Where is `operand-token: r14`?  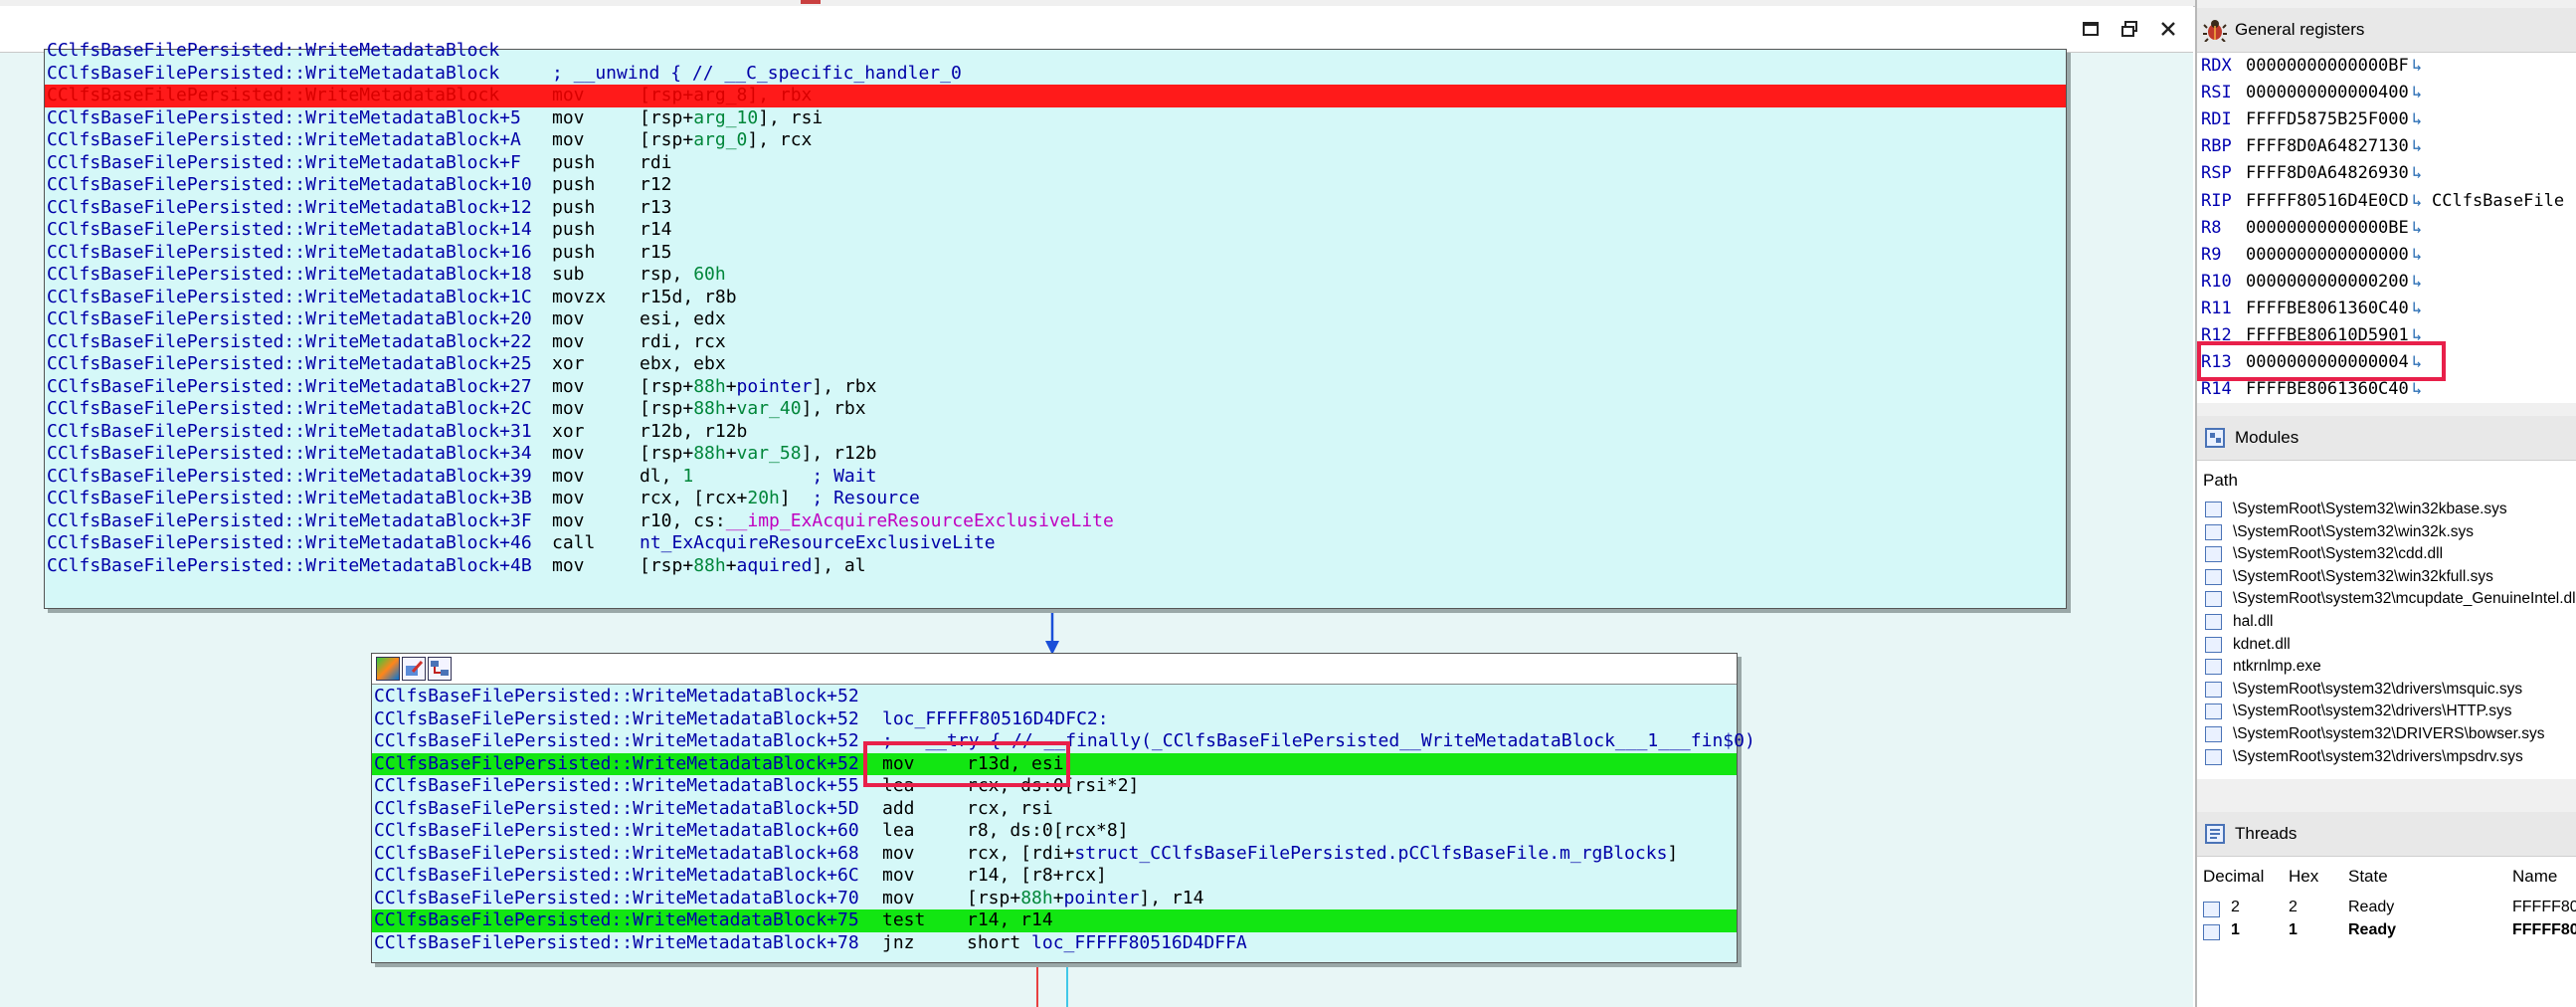
operand-token: r14 is located at coordinates (656, 230).